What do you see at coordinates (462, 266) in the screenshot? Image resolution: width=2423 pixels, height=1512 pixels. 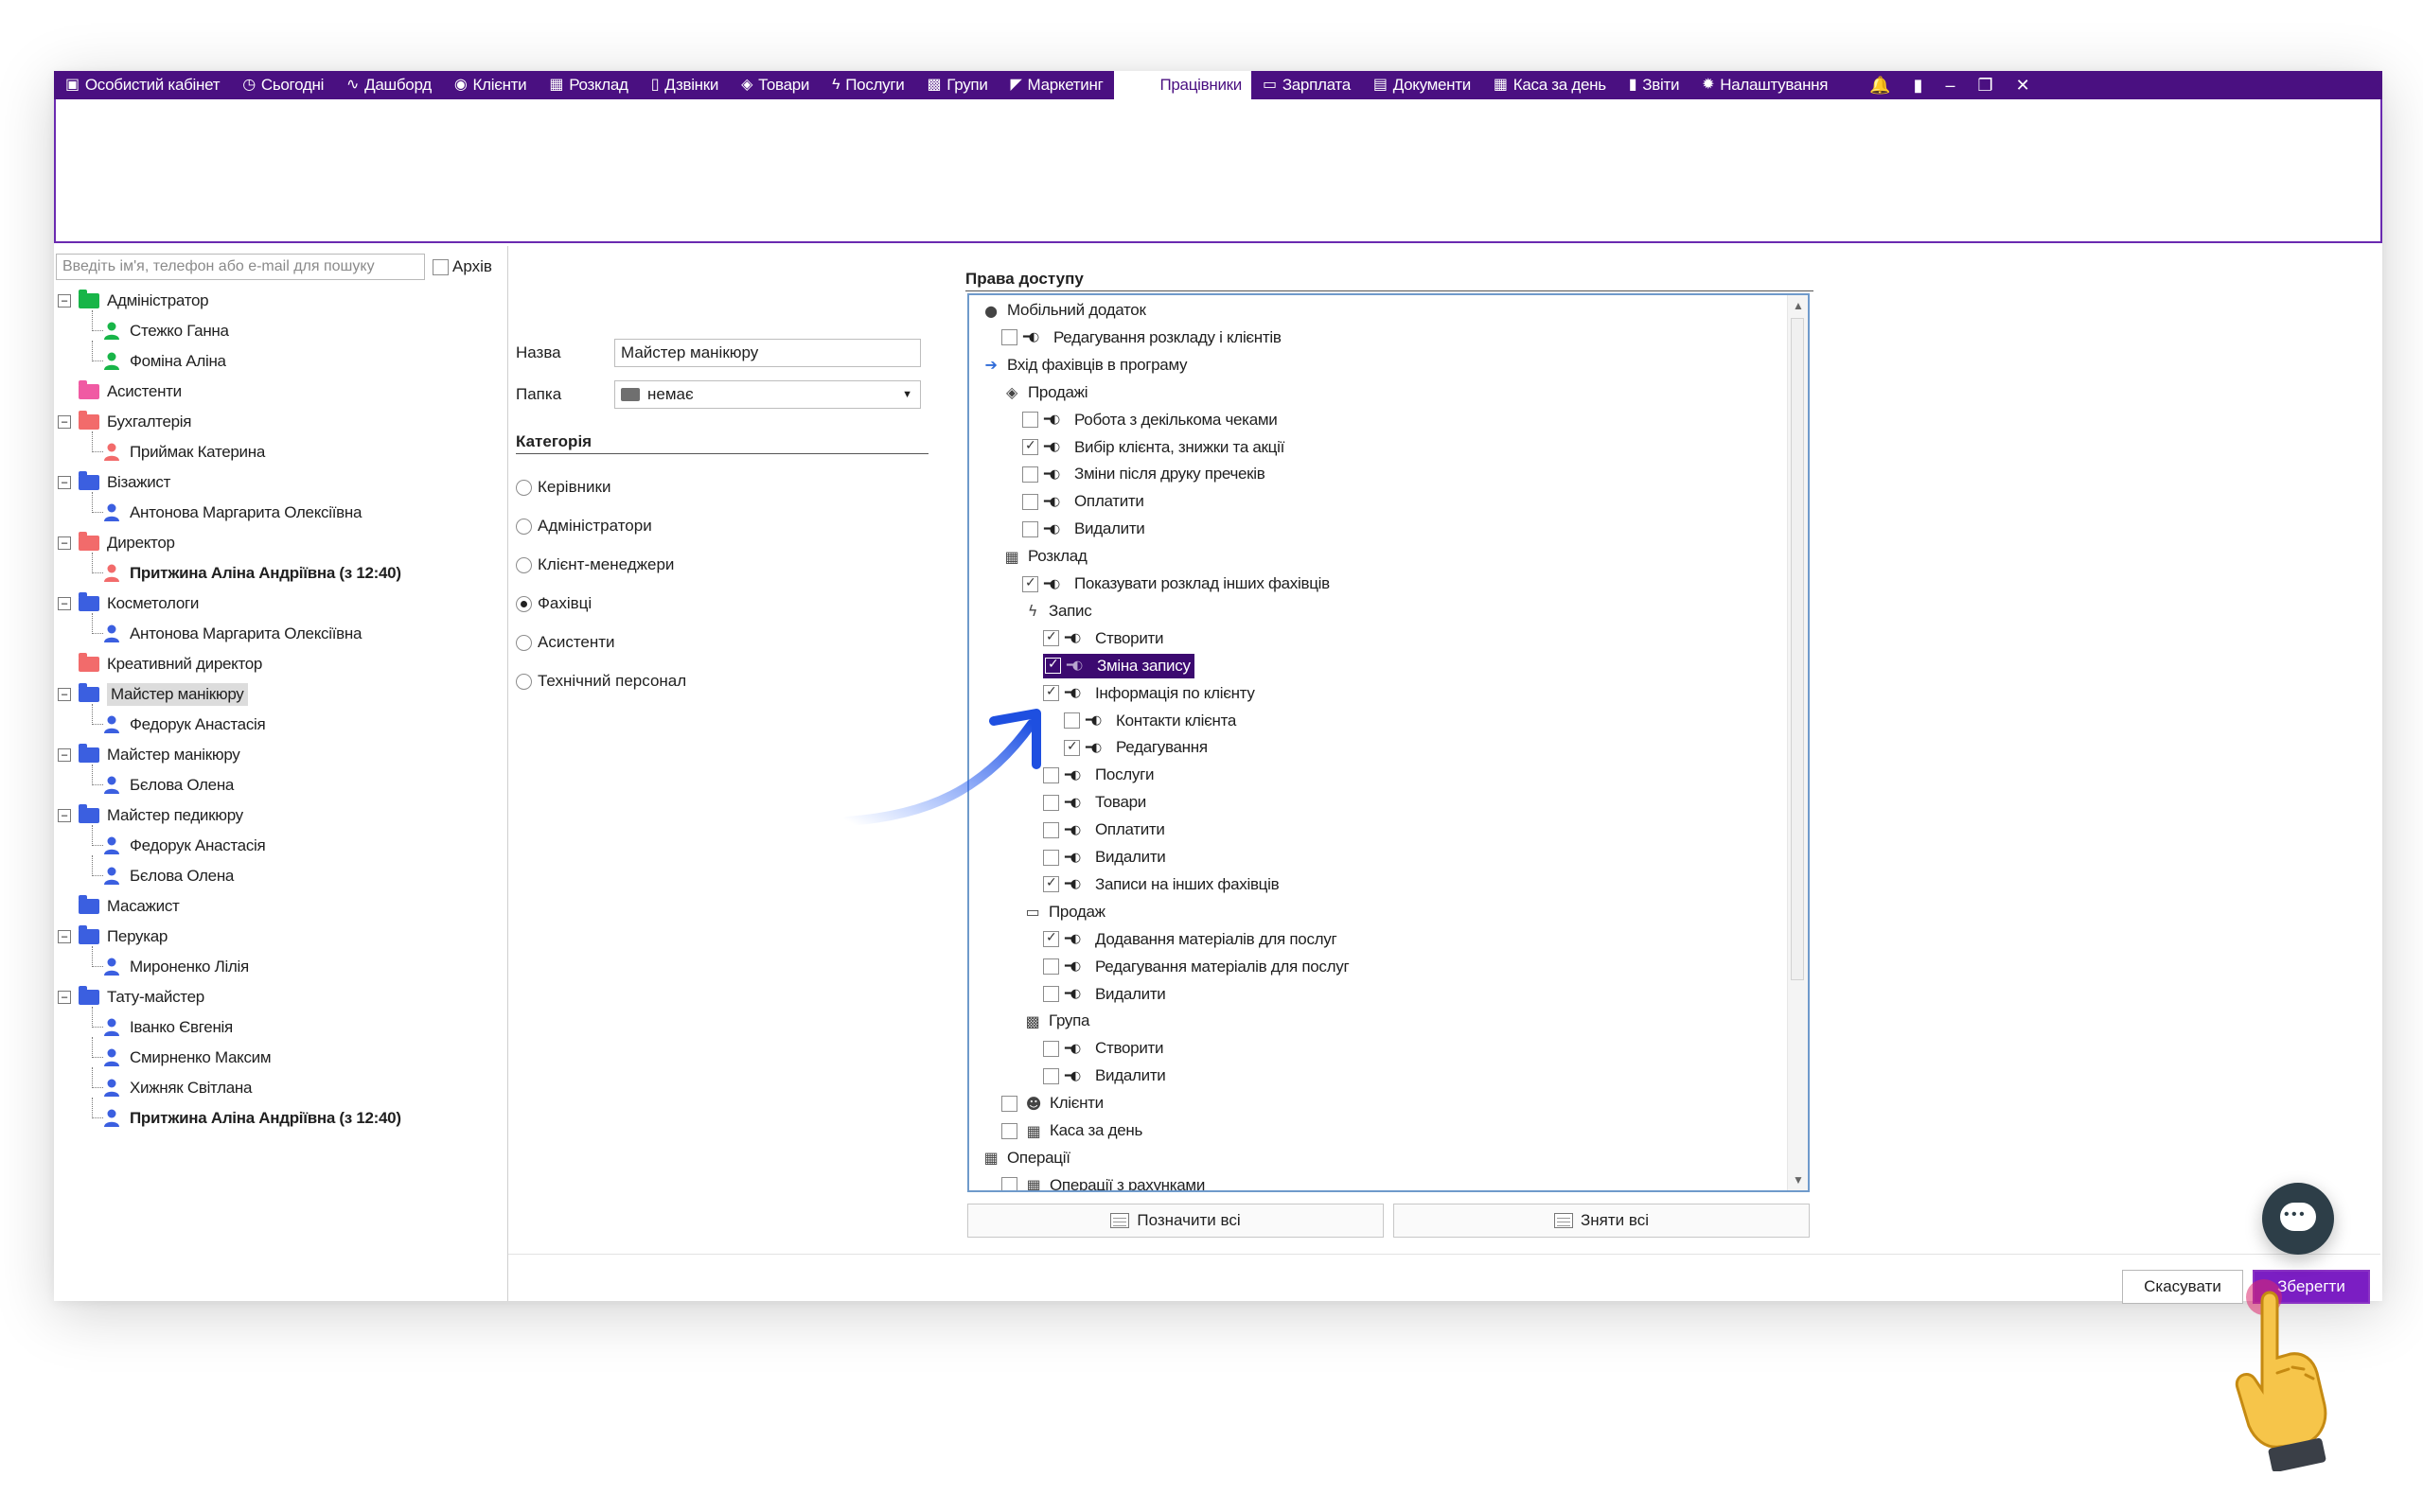 I see `archive-toggle: Архів` at bounding box center [462, 266].